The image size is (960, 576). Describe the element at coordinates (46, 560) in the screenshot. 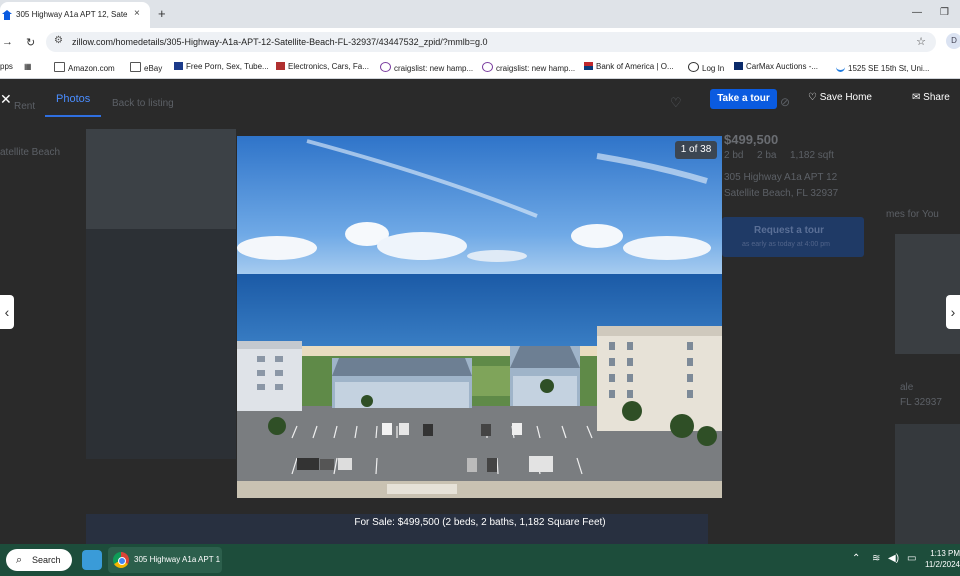

I see `taskbar-search-label: Search` at that location.